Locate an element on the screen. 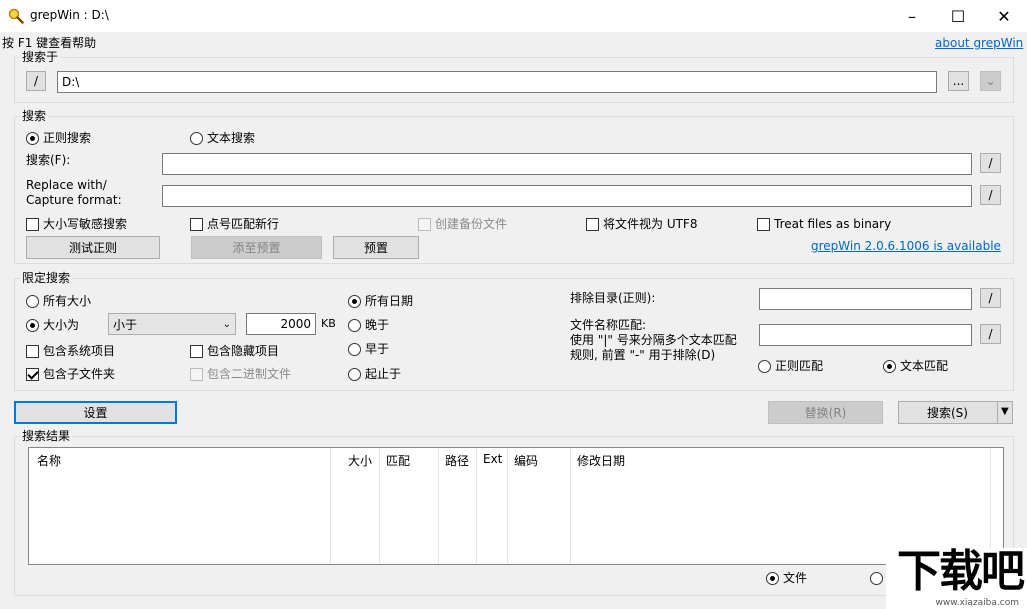 The height and width of the screenshot is (609, 1027). include-subfolders-label: 包含子文件夹 is located at coordinates (79, 374).